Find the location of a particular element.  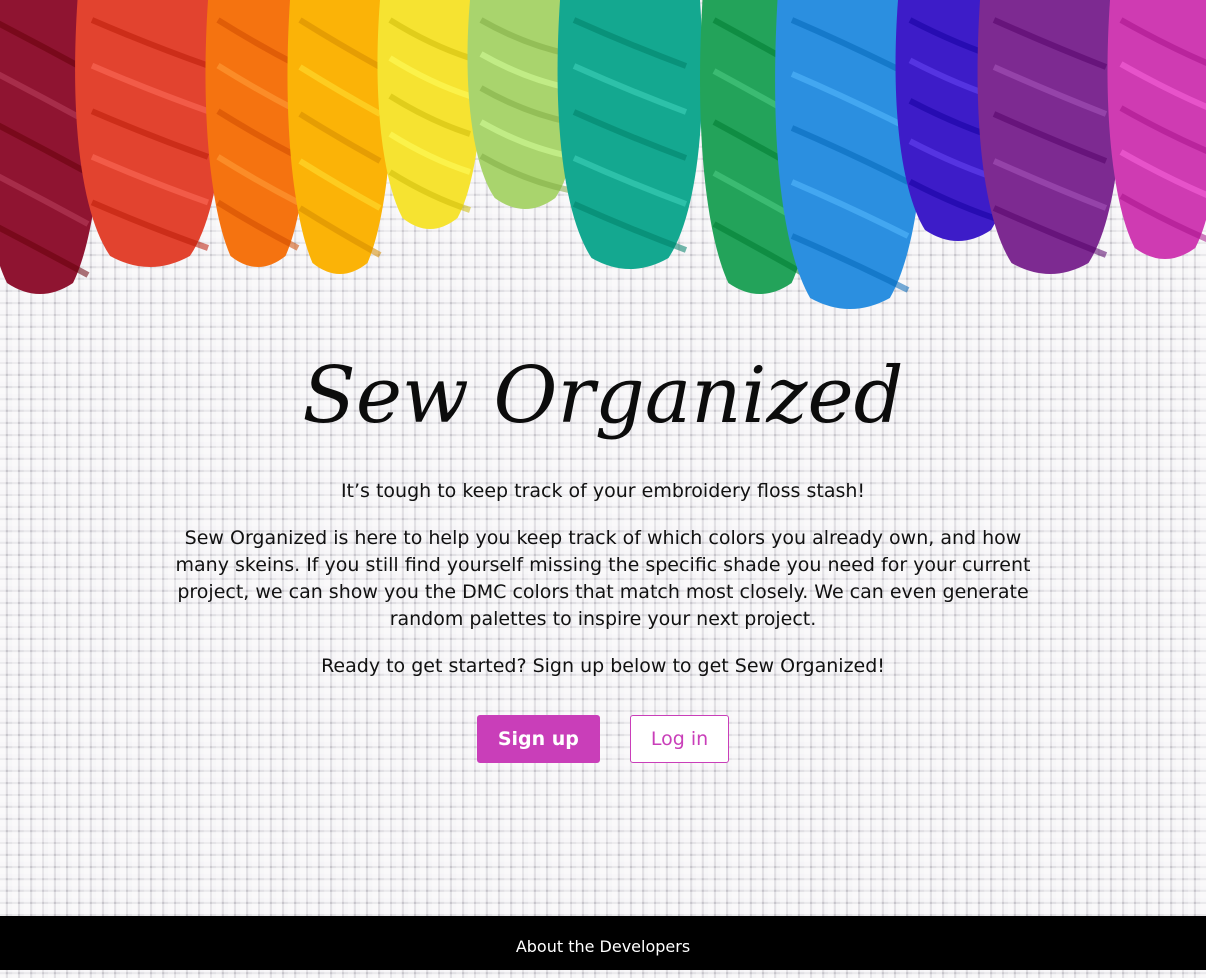

auth-buttons: Sign up Log in is located at coordinates (603, 739).